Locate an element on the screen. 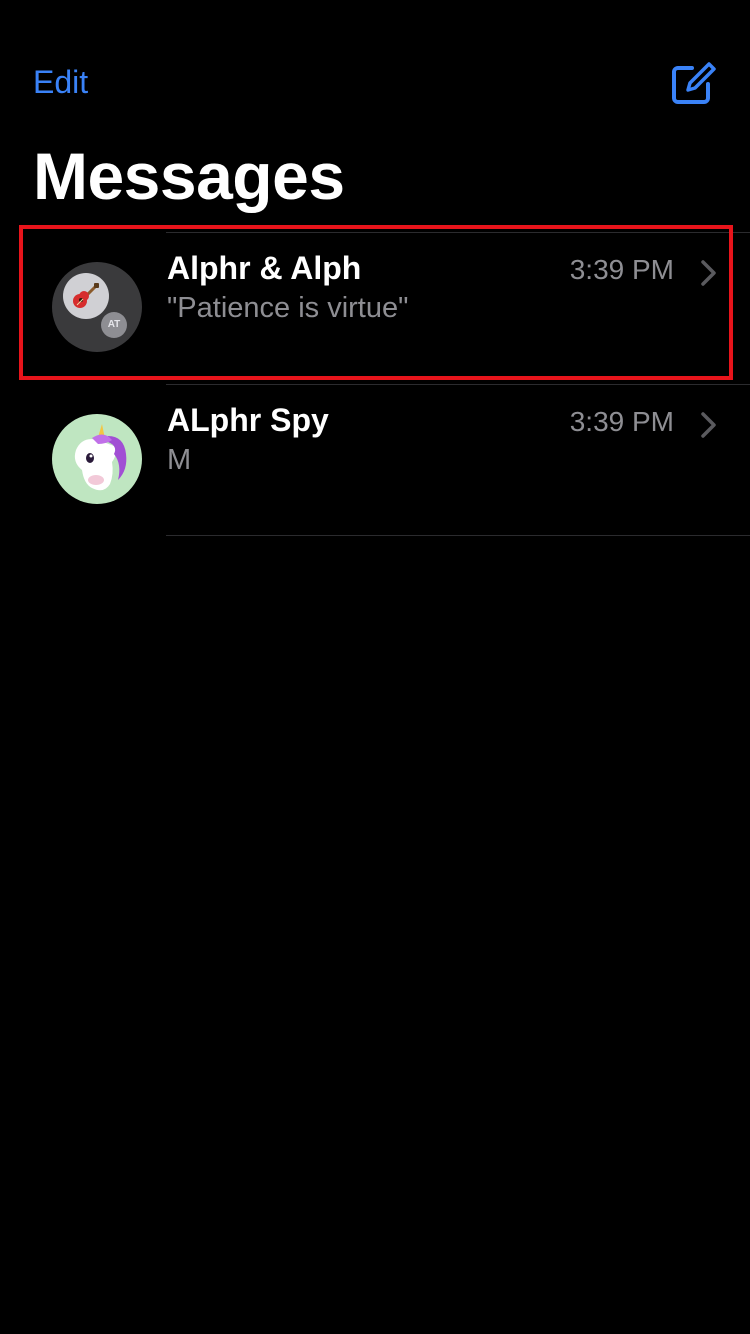 The image size is (750, 1334). message-preview: M is located at coordinates (179, 460).